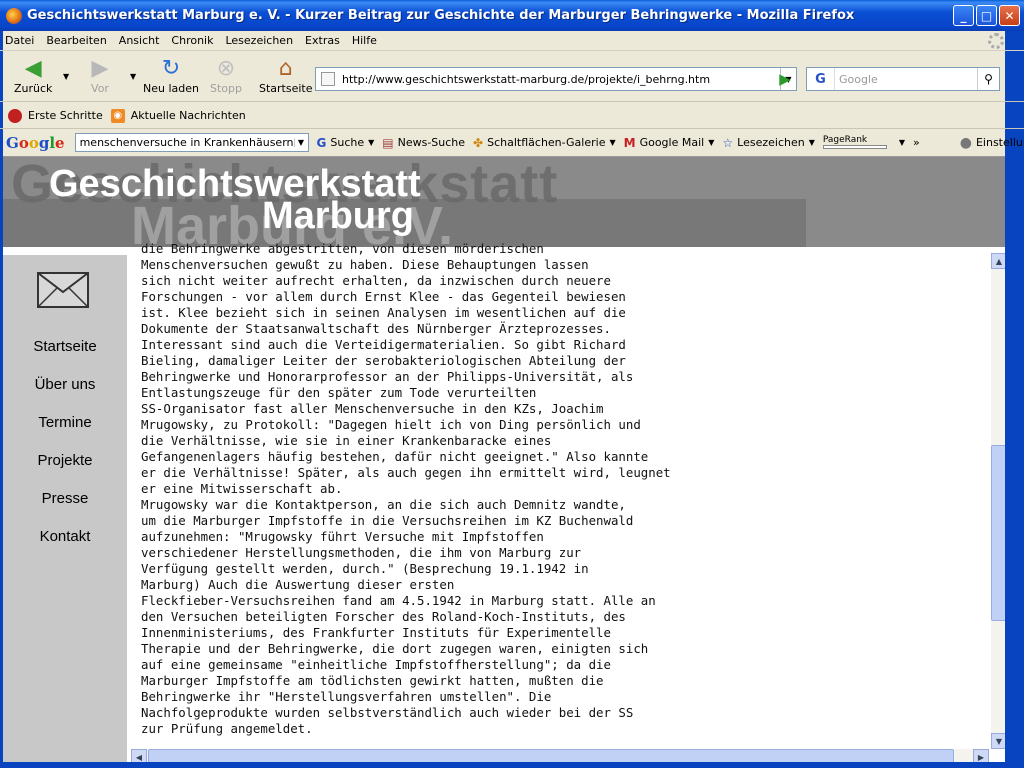  Describe the element at coordinates (139, 40) in the screenshot. I see `menu-ansicht: Ansicht` at that location.